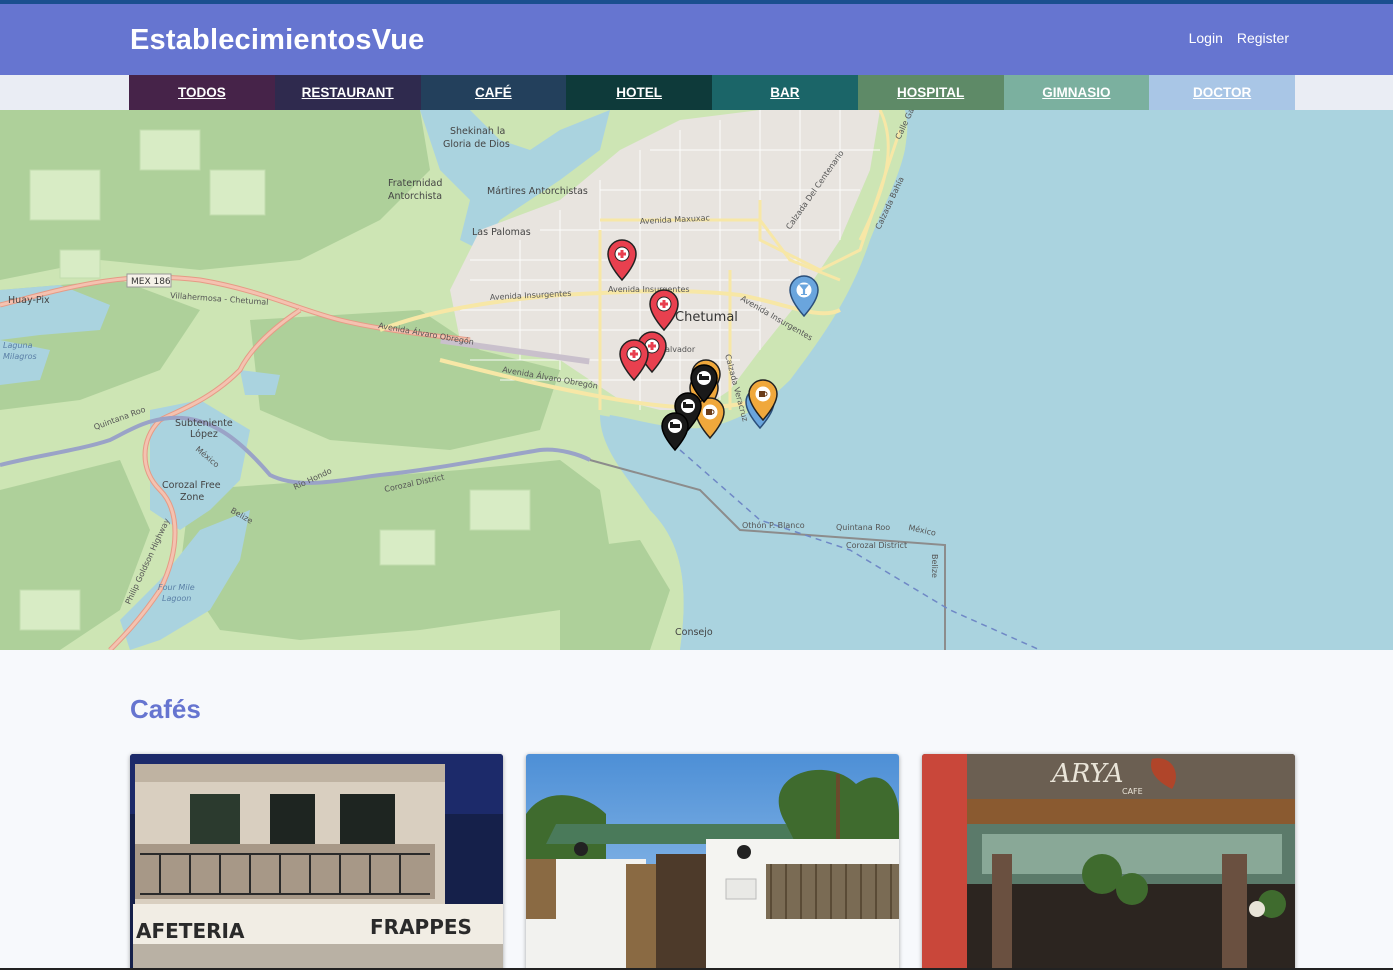  Describe the element at coordinates (477, 131) in the screenshot. I see `label-shekinah-1: Shekinah la` at that location.